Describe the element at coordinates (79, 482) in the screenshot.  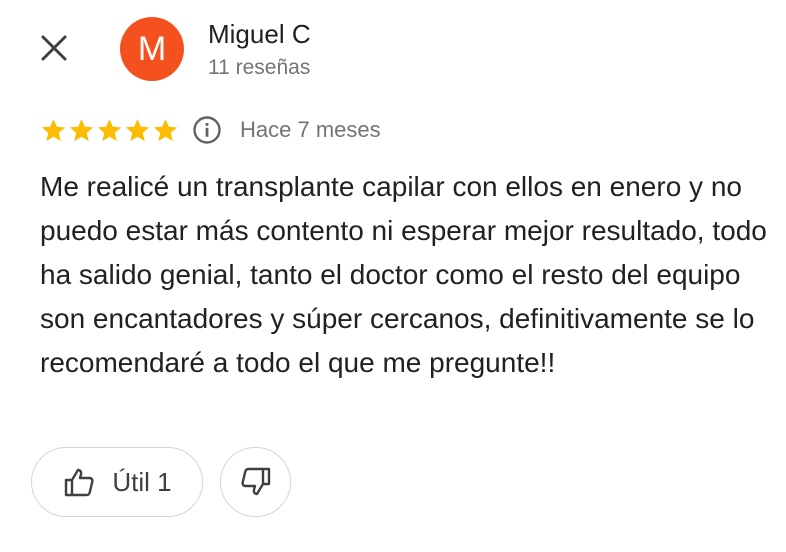
I see `thumb-up-icon` at that location.